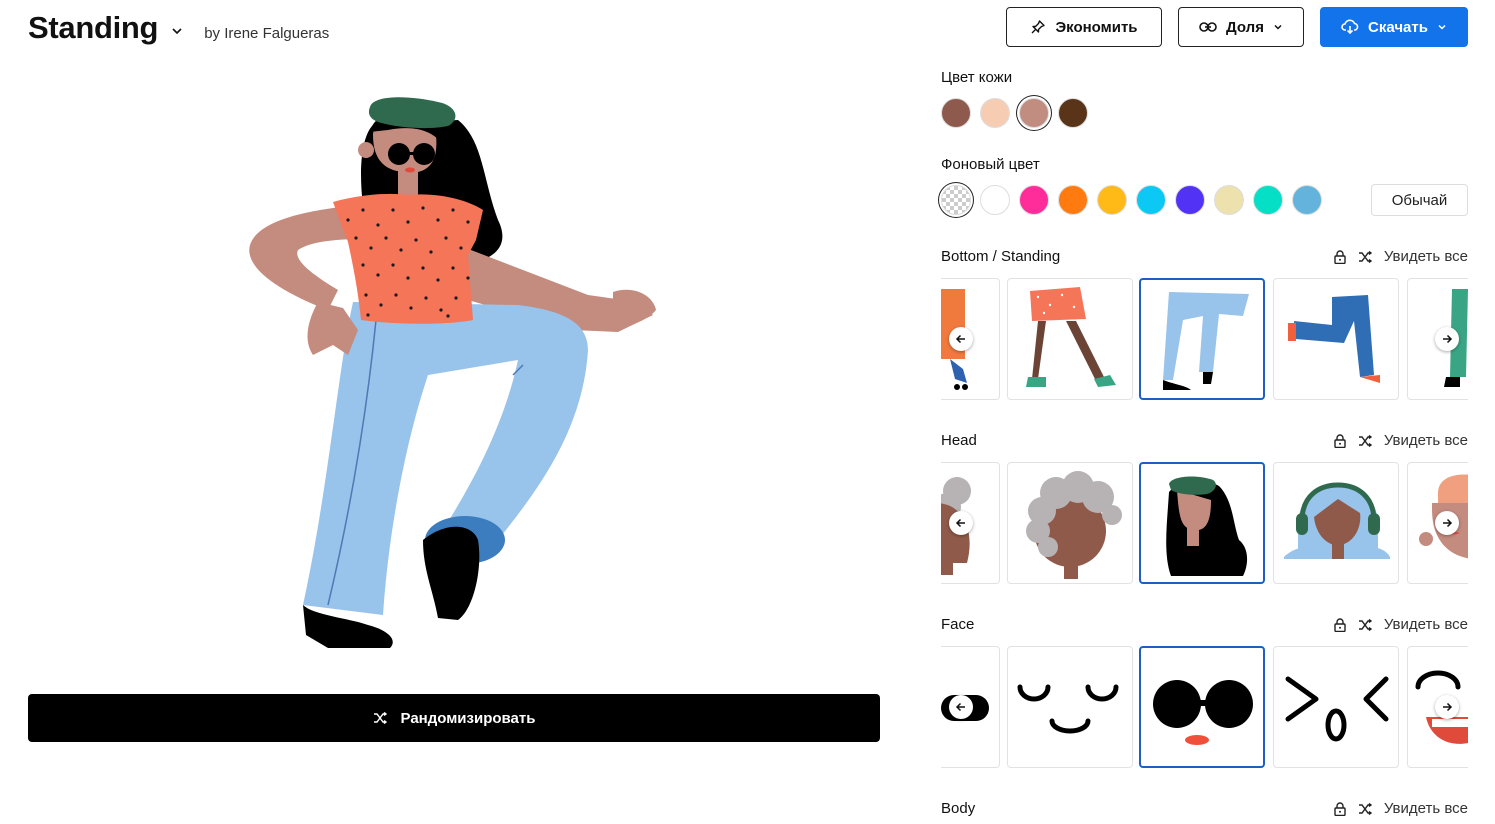 This screenshot has width=1495, height=824. Describe the element at coordinates (267, 33) in the screenshot. I see `author-credit: by Irene Falgueras` at that location.